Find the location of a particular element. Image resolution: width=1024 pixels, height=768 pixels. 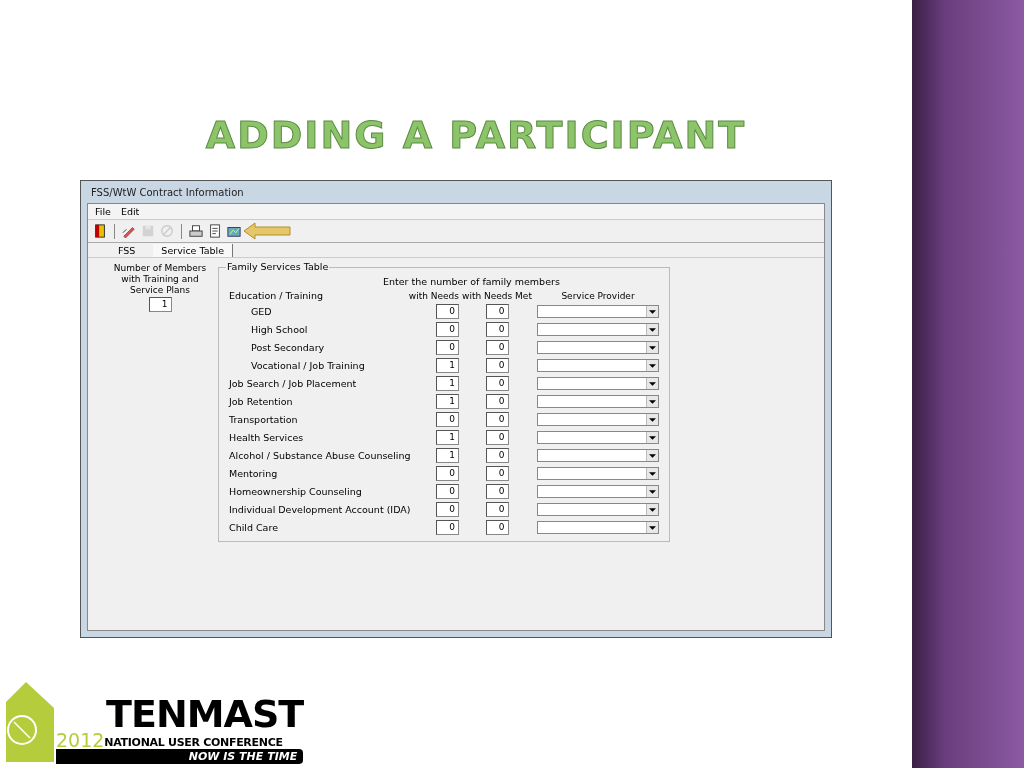

row-label: Education / Training is located at coordinates (276, 295).